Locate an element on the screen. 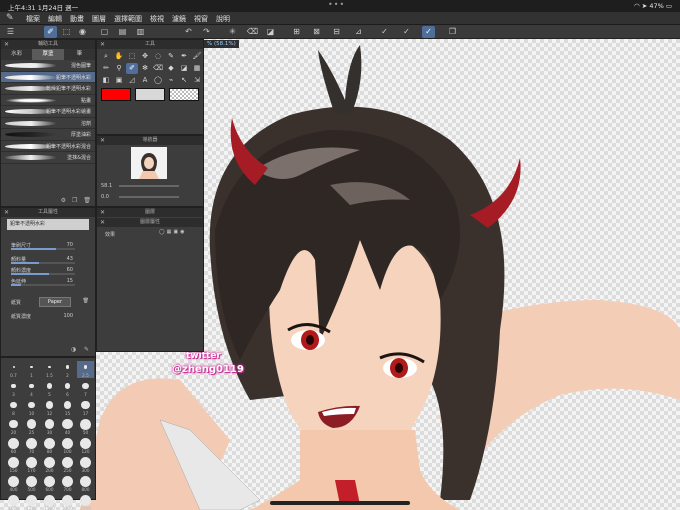  brush-size-option: 7 is located at coordinates (85, 388).